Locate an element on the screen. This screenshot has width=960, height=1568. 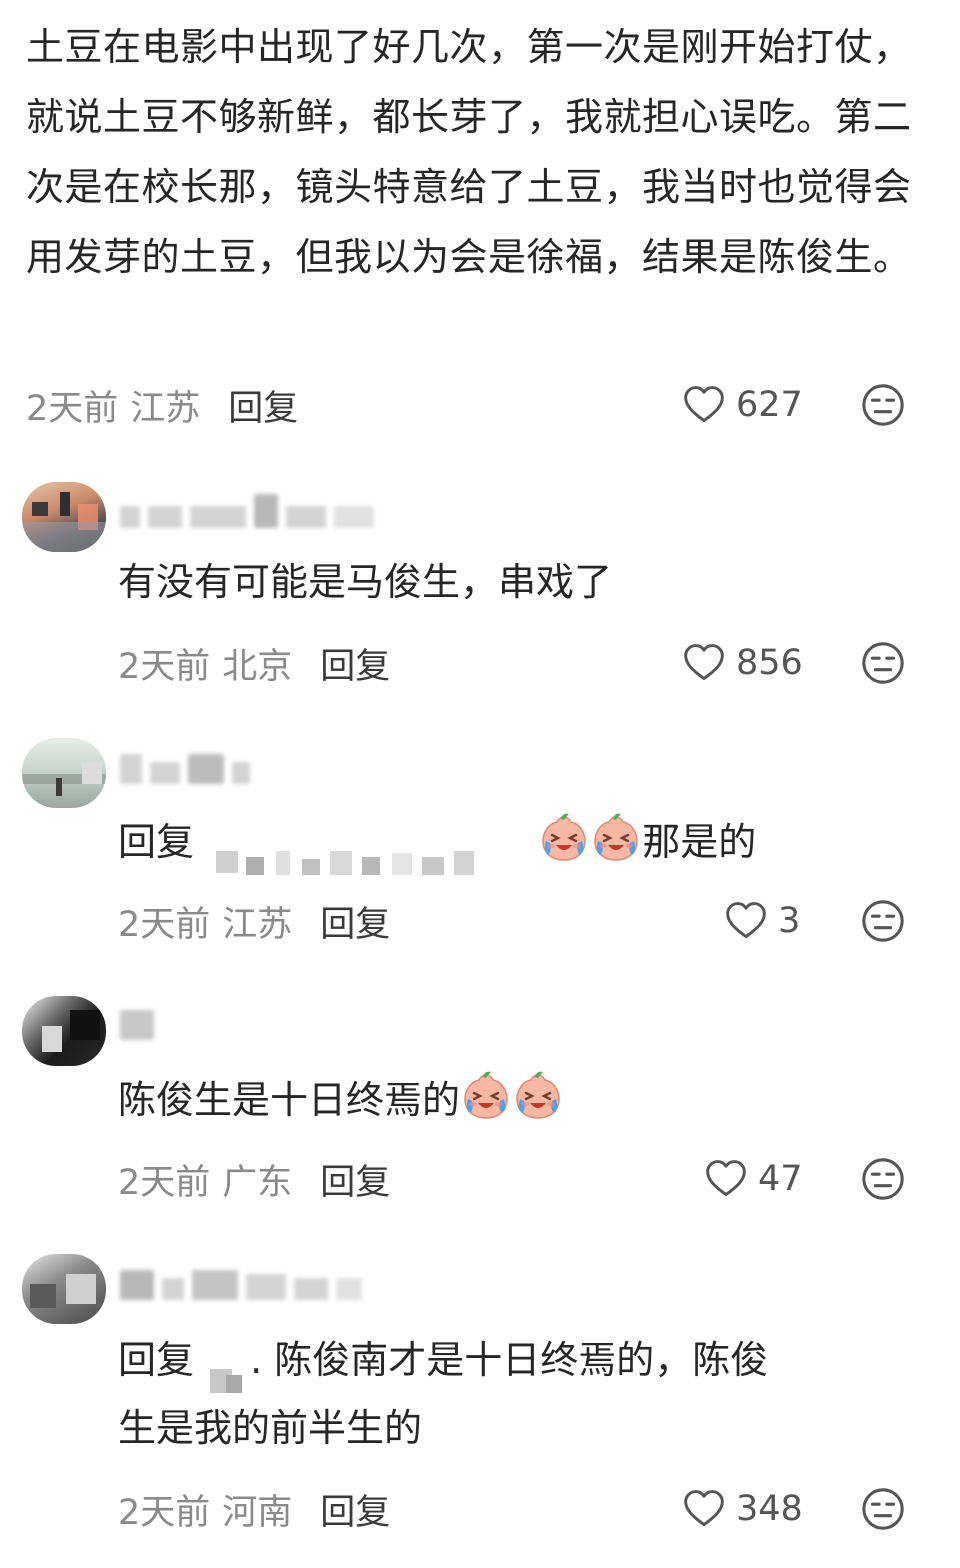
reply-meta: 2天前 北京 回复 is located at coordinates (254, 663).